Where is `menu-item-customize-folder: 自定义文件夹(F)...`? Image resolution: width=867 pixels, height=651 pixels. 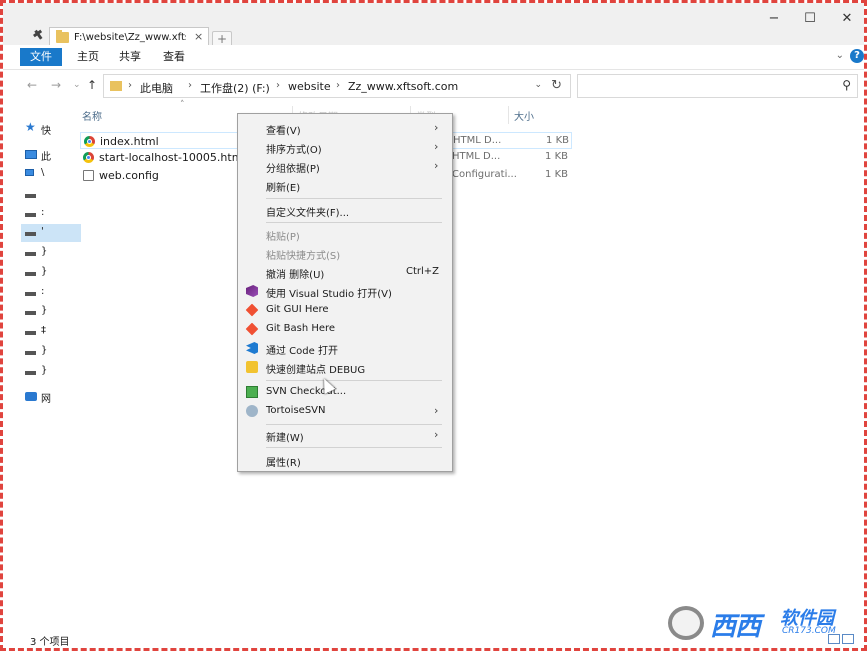 menu-item-customize-folder: 自定义文件夹(F)... is located at coordinates (345, 210).